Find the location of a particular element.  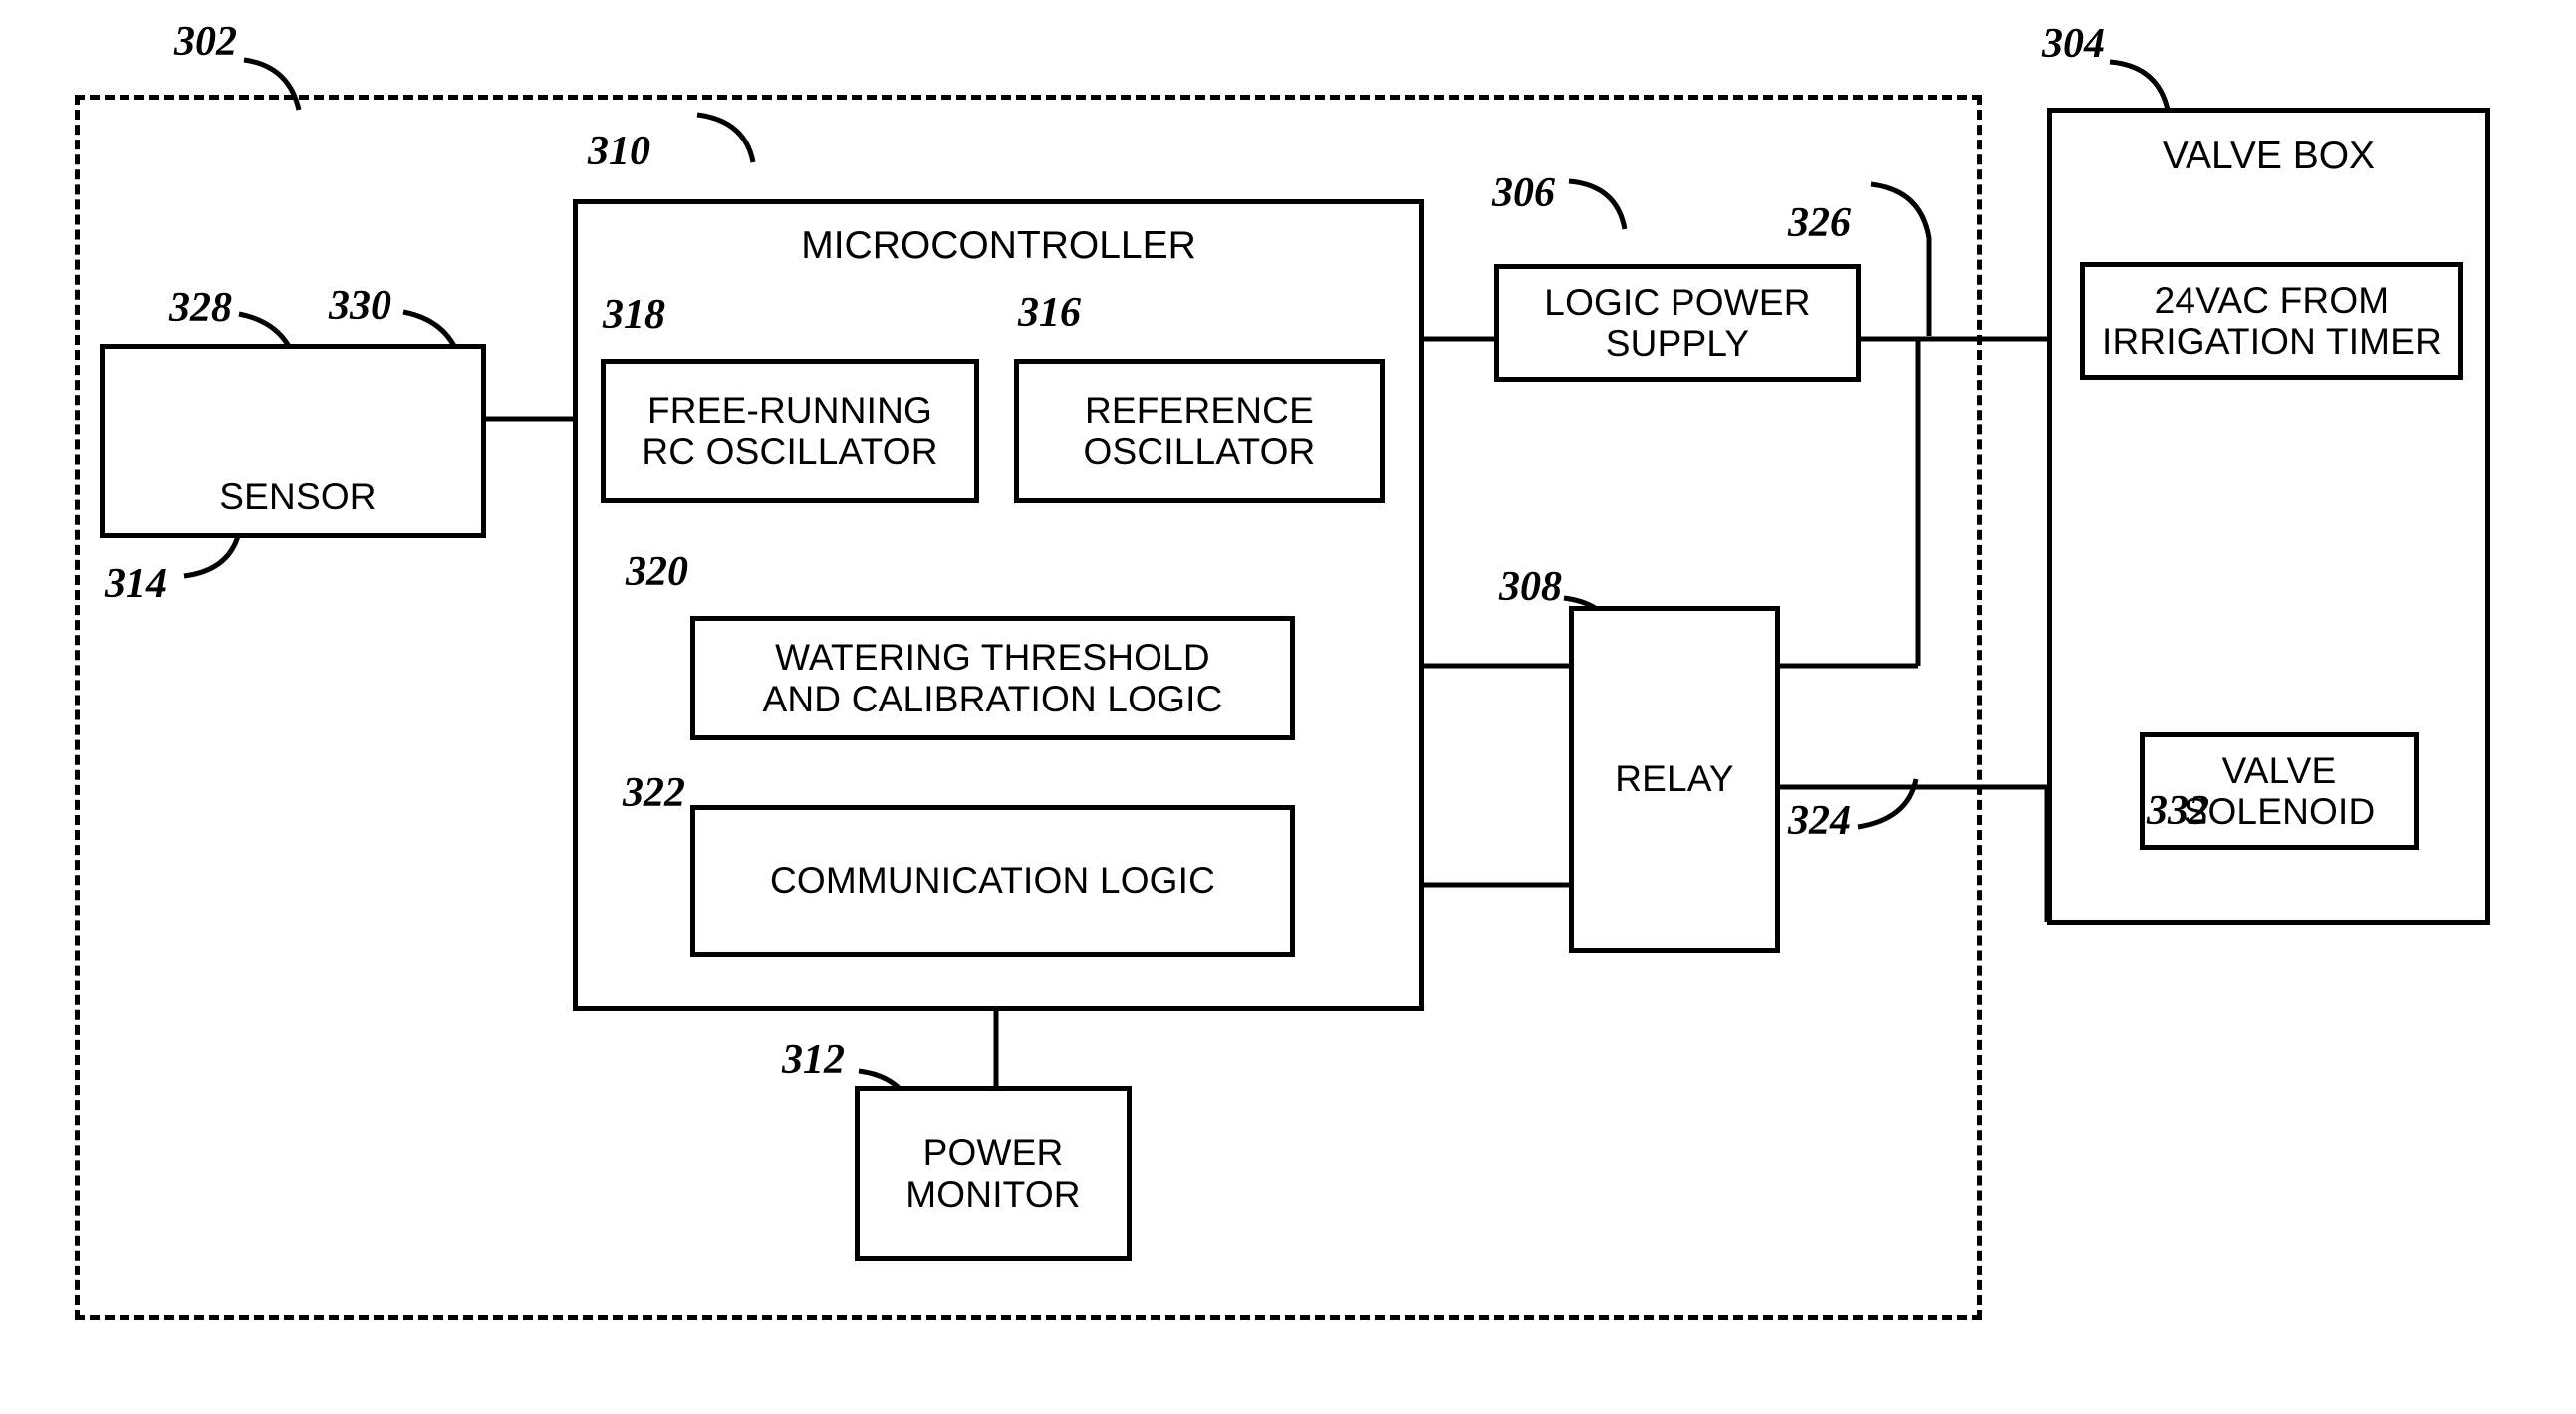

ref-304: 304 is located at coordinates (2073, 44).